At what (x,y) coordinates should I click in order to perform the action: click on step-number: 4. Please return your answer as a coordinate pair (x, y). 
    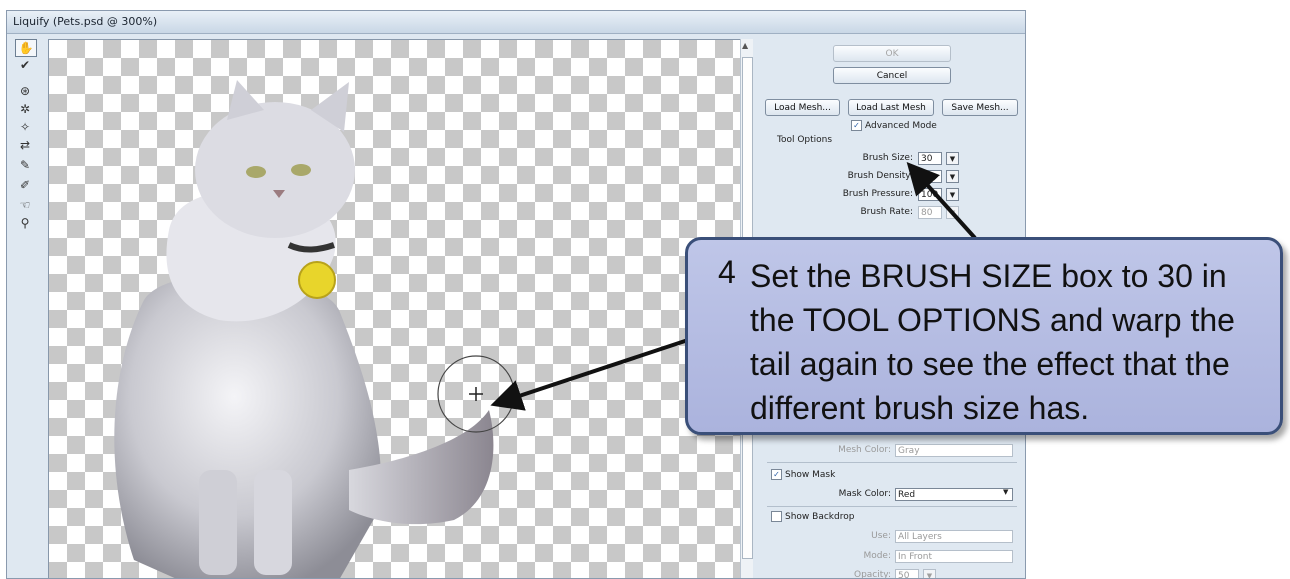
    Looking at the image, I should click on (727, 272).